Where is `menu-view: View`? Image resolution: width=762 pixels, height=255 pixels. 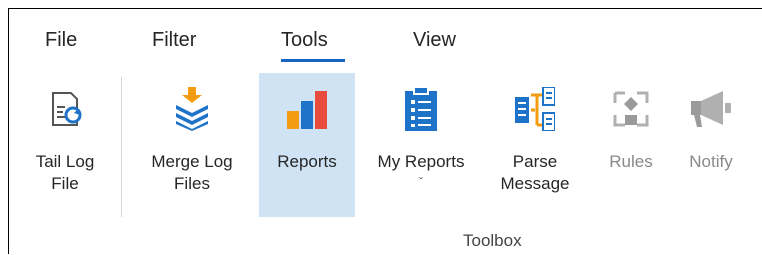 menu-view: View is located at coordinates (434, 40).